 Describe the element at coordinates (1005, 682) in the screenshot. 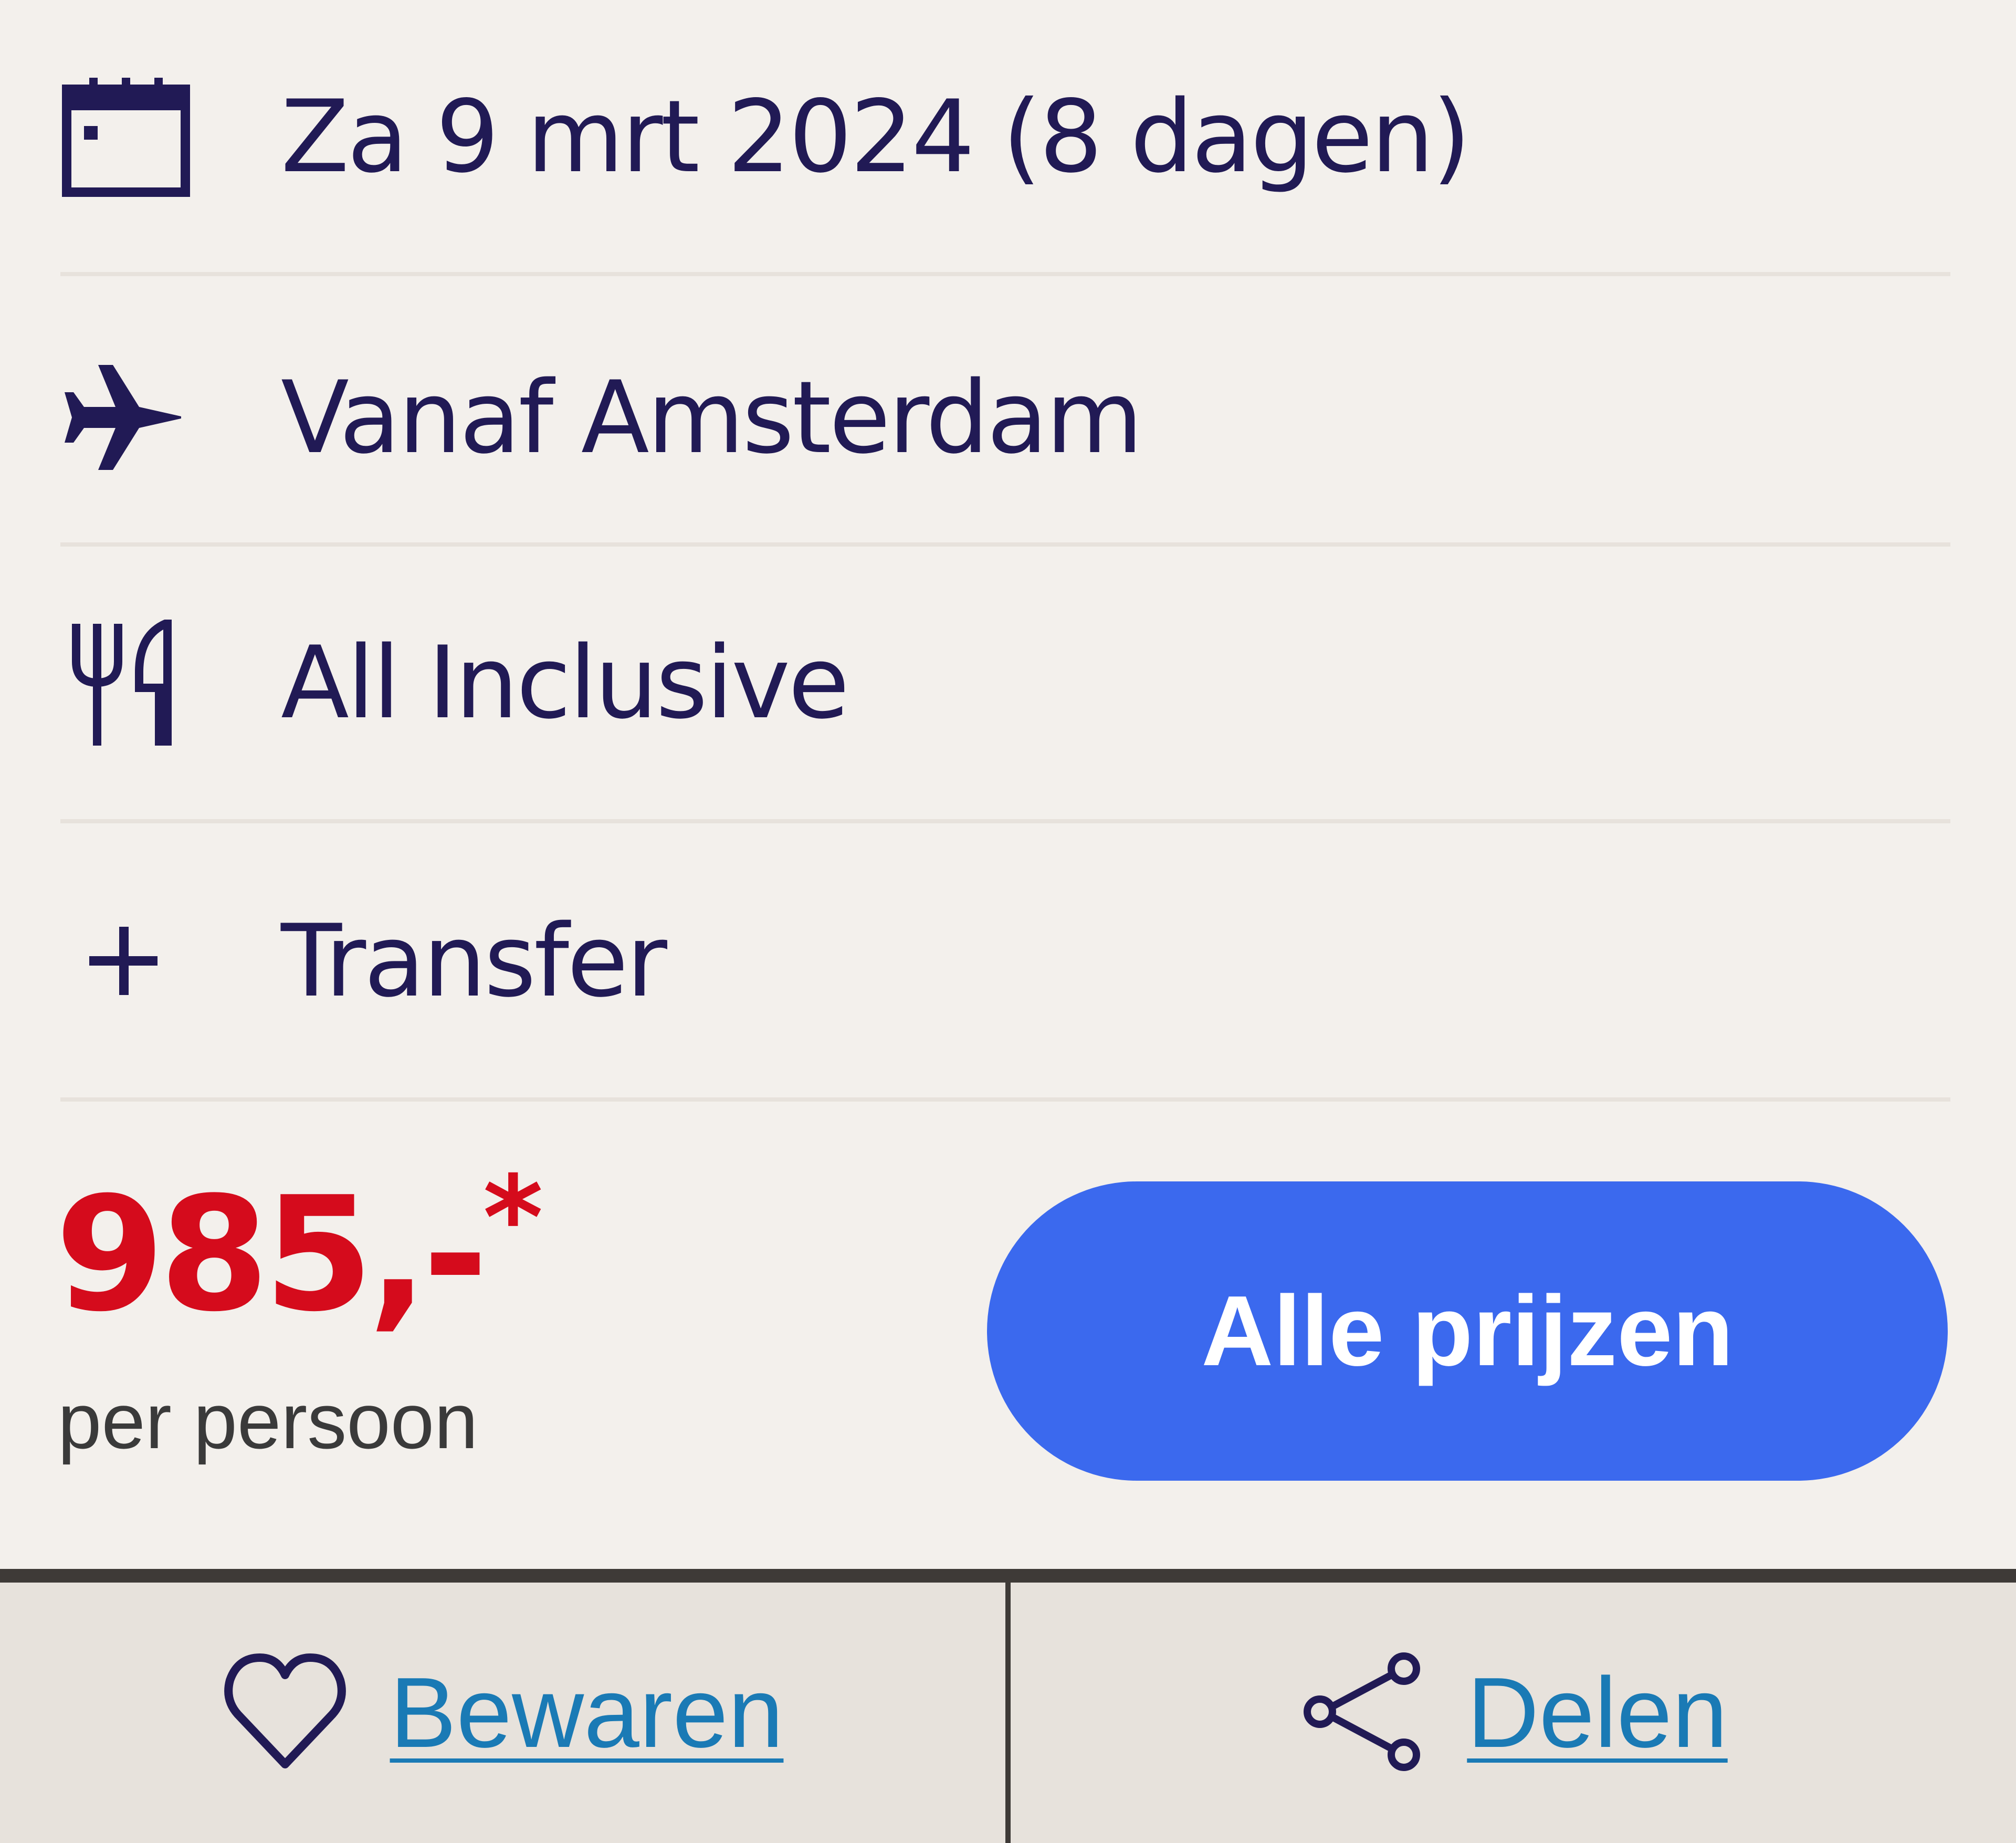

I see `board-row: All Inclusive` at that location.